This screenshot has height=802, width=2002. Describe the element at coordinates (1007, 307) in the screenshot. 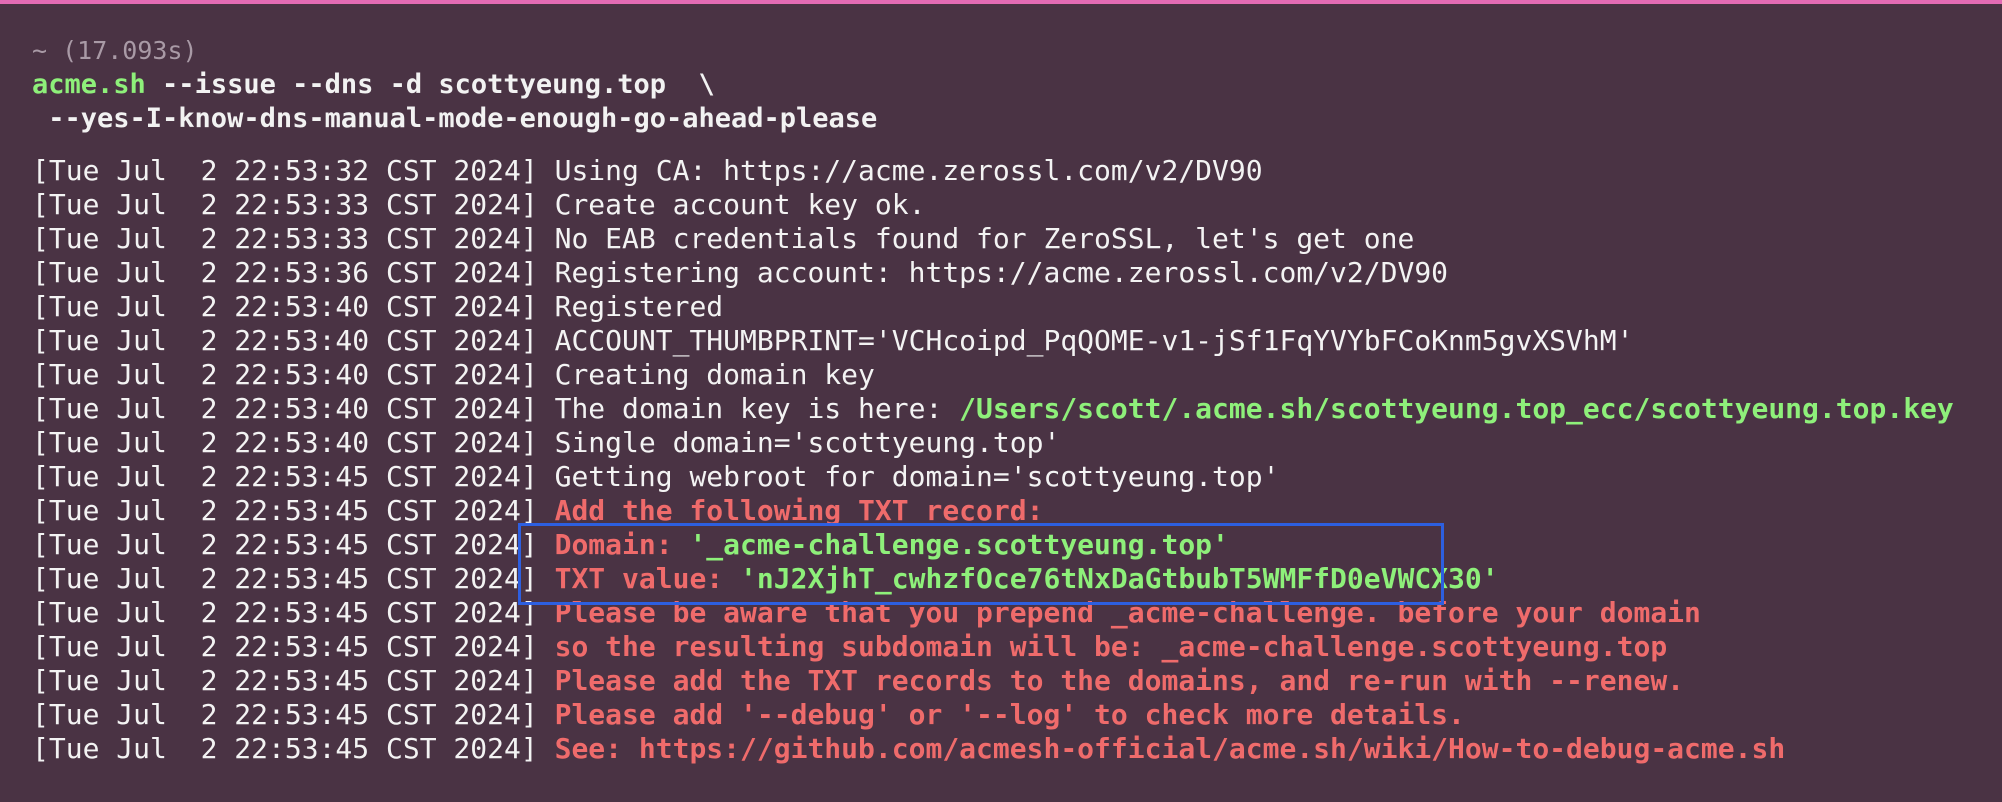

I see `log-line: [Tue Jul 2 22:53:40 CST 2024] Registered` at that location.